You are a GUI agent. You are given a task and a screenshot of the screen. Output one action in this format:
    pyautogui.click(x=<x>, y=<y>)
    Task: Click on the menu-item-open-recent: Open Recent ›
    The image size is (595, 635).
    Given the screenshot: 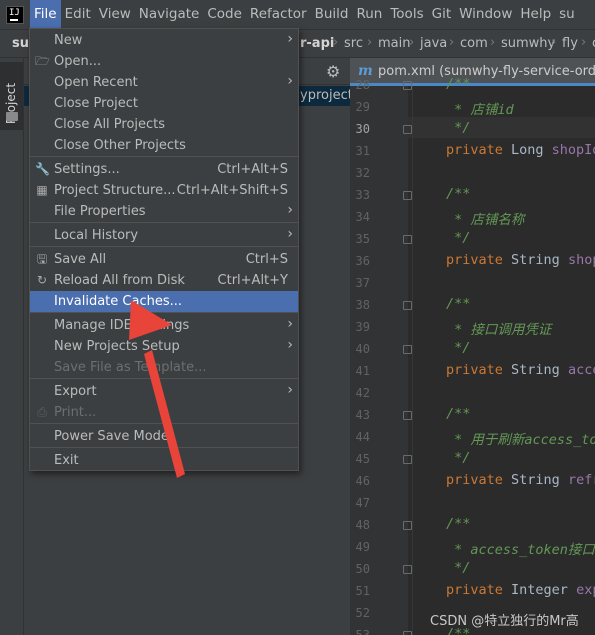 What is the action you would take?
    pyautogui.click(x=164, y=82)
    